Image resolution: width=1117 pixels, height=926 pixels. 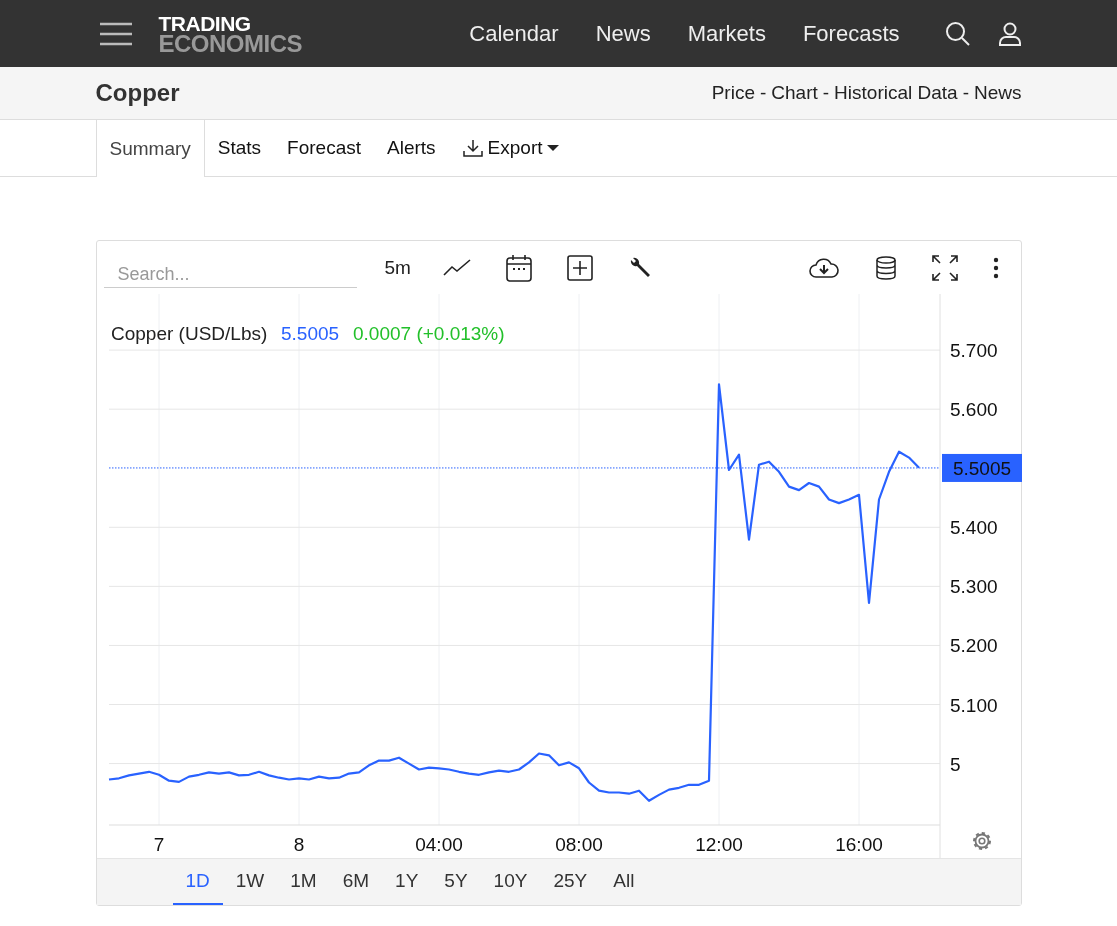 I want to click on section-link: Historical Data, so click(x=896, y=93).